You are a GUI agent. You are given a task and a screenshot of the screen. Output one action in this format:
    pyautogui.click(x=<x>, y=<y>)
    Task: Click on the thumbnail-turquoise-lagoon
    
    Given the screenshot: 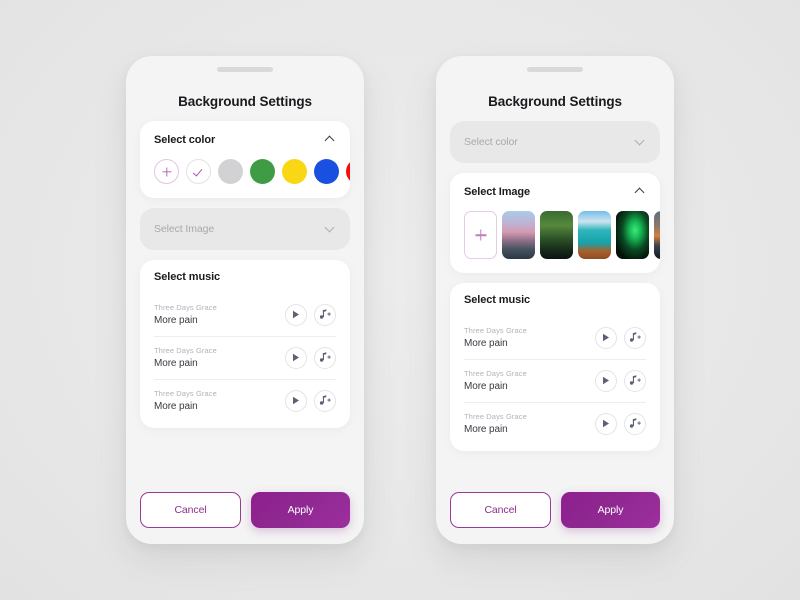 What is the action you would take?
    pyautogui.click(x=594, y=235)
    